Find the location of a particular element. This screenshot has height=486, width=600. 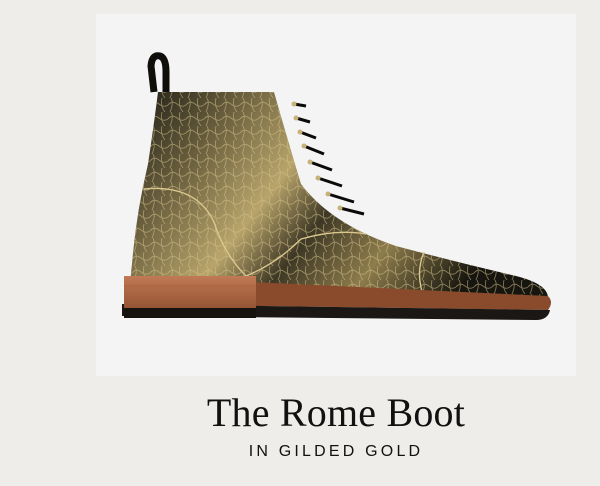

product-title: The Rome Boot is located at coordinates (300, 413).